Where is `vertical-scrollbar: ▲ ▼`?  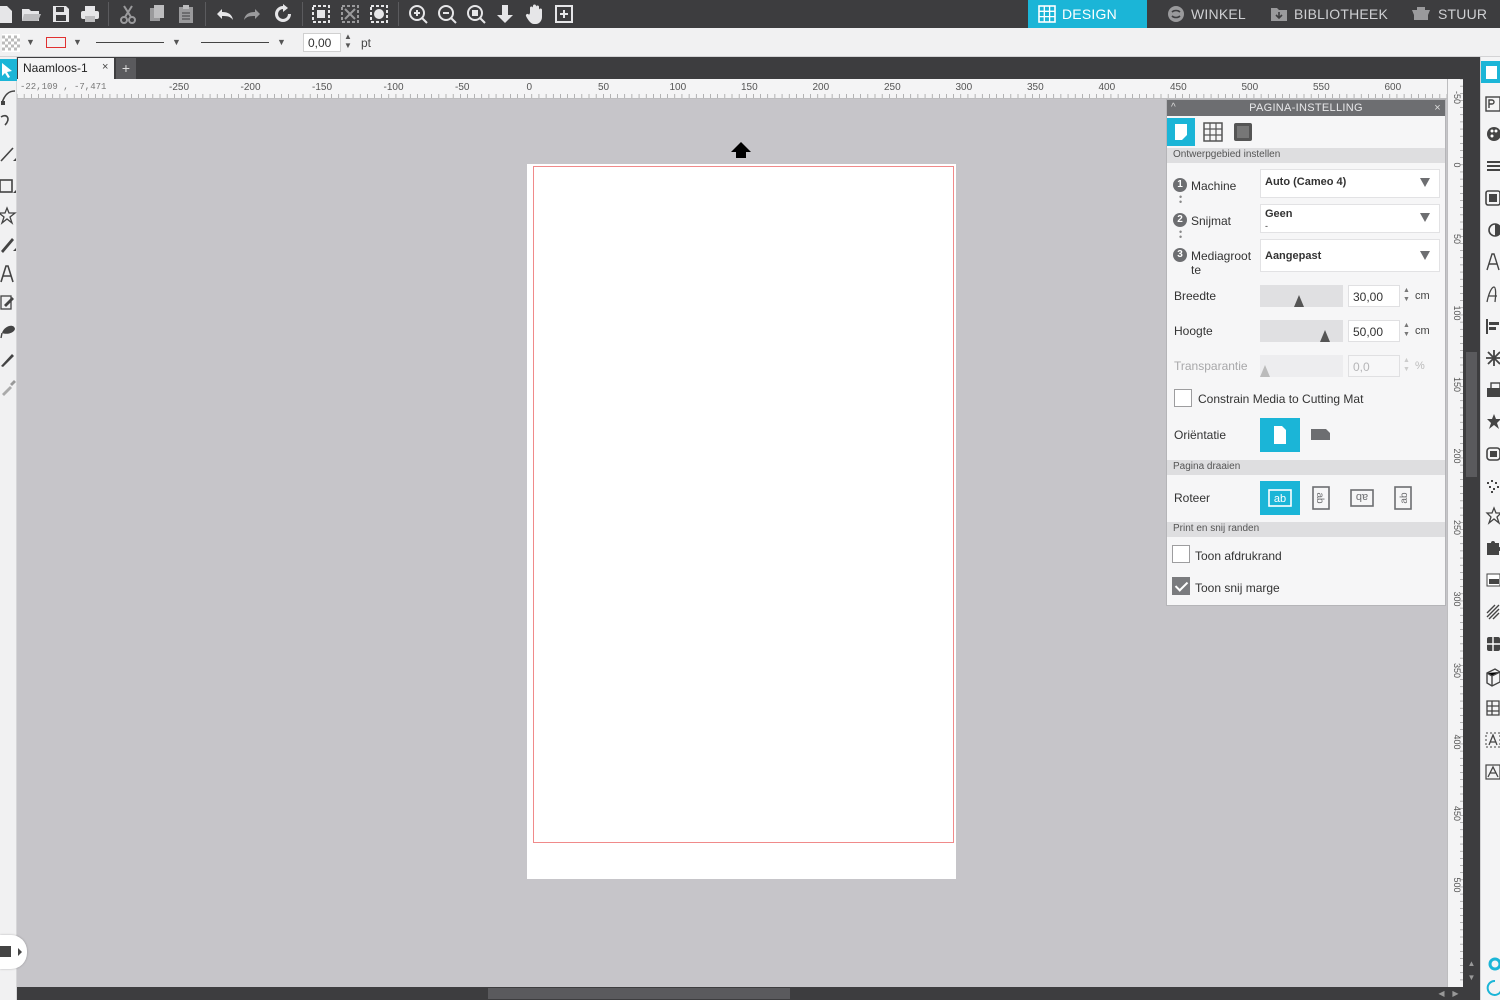 vertical-scrollbar: ▲ ▼ is located at coordinates (1471, 528).